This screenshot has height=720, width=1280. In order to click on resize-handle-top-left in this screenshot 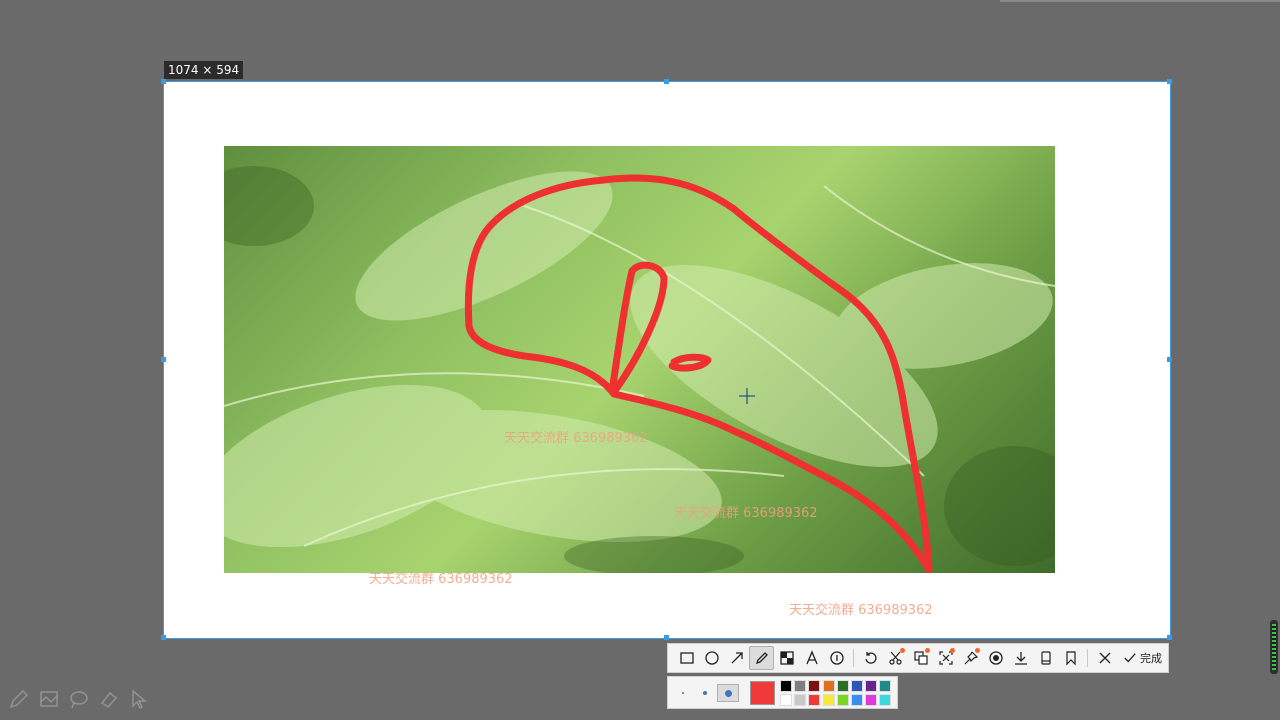, I will do `click(163, 81)`.